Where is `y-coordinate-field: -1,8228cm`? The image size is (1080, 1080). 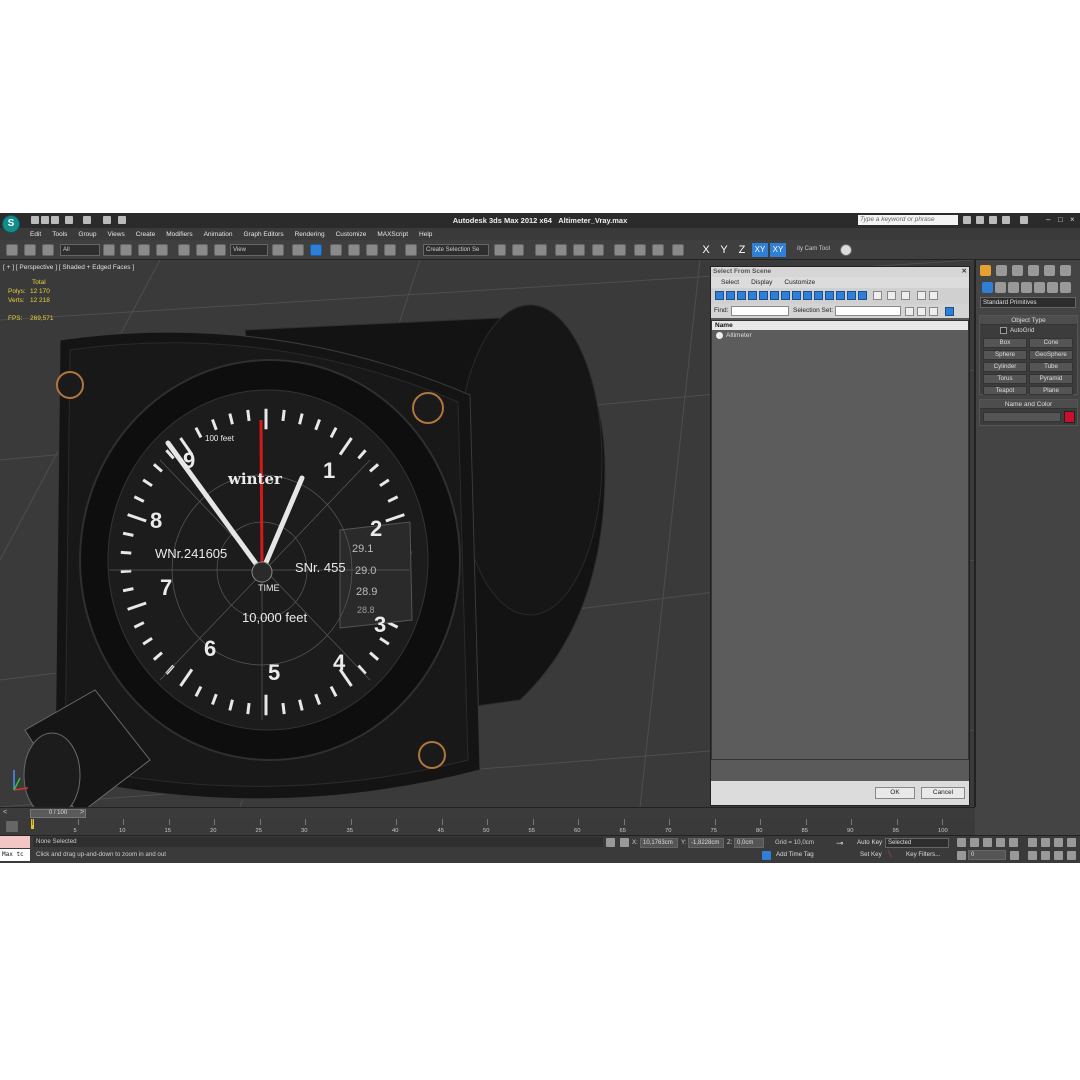 y-coordinate-field: -1,8228cm is located at coordinates (706, 843).